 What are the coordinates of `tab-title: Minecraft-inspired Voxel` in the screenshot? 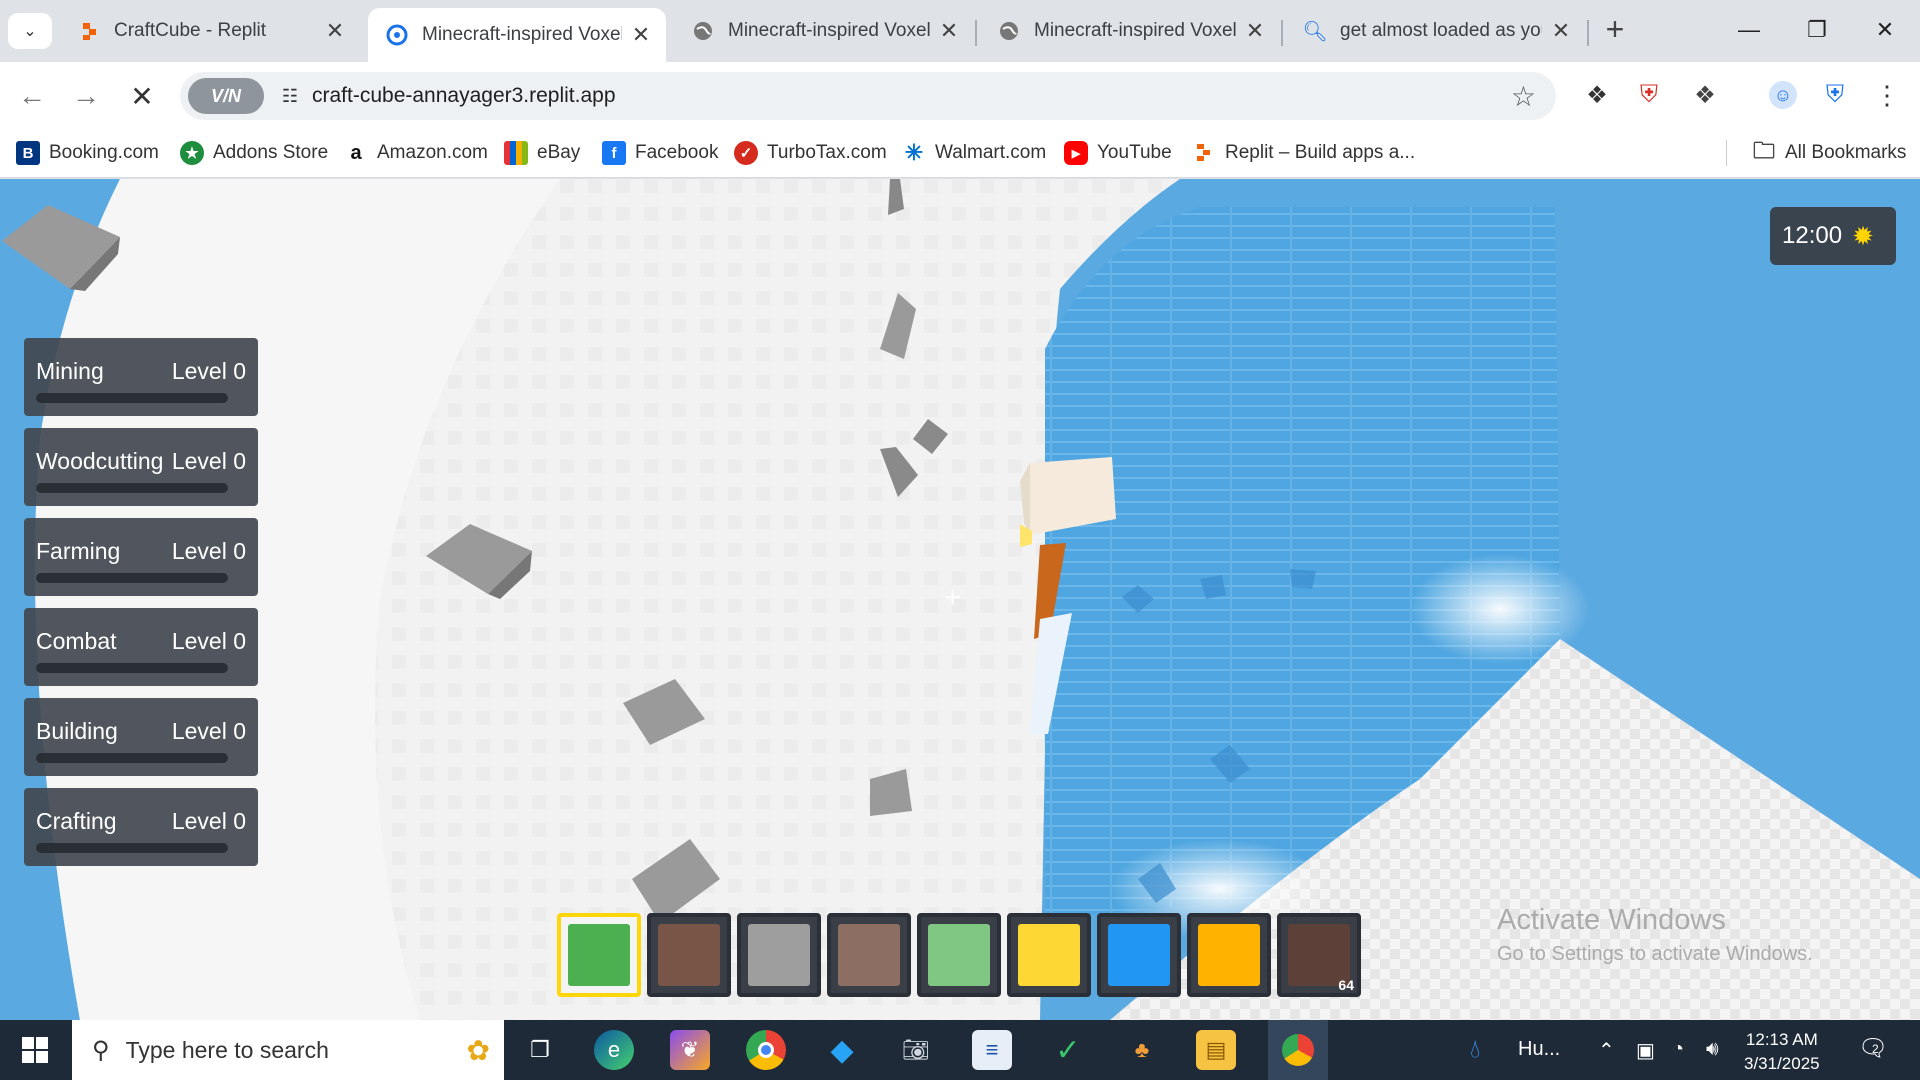 It's located at (522, 34).